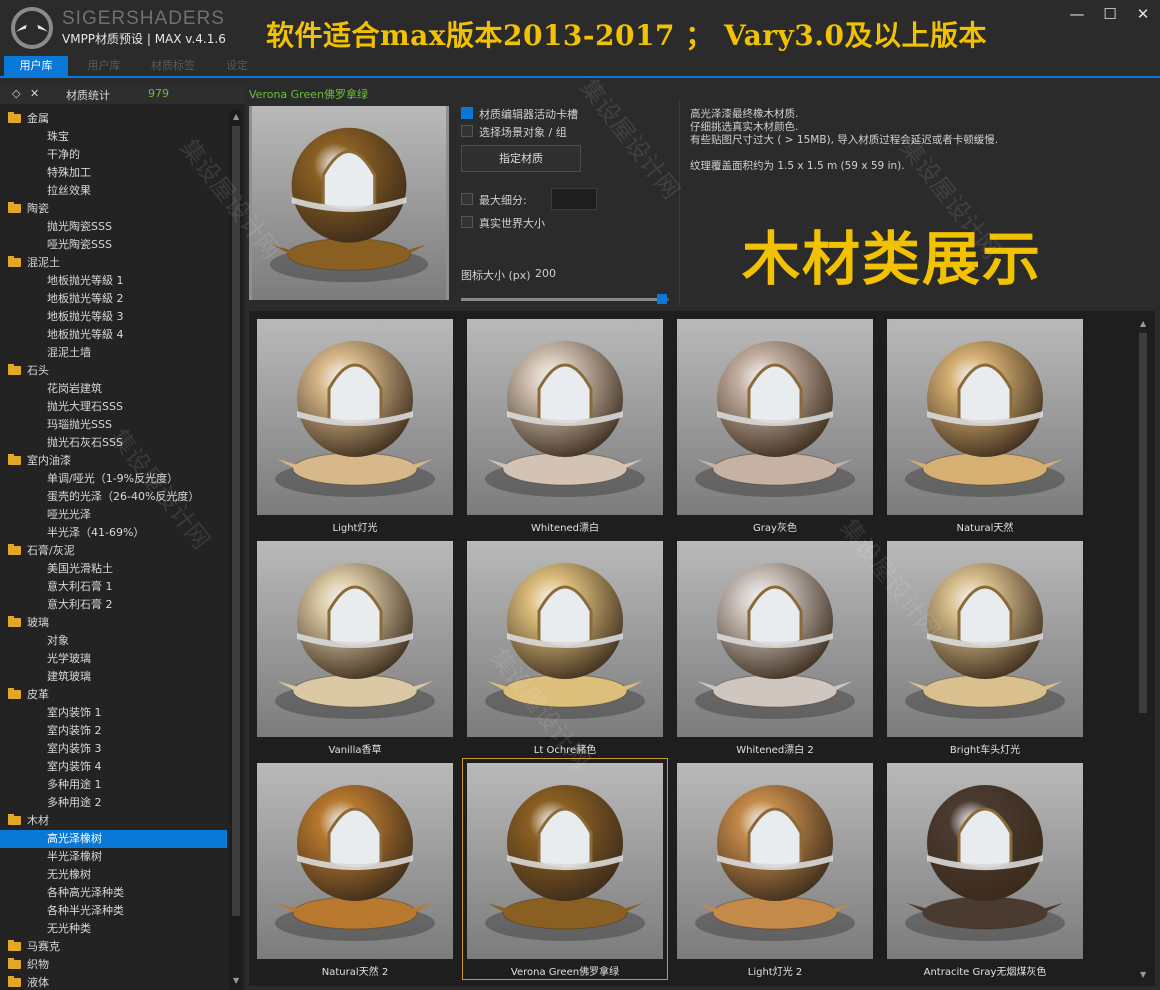 This screenshot has width=1160, height=990. Describe the element at coordinates (115, 209) in the screenshot. I see `tree-category: 陶瓷` at that location.